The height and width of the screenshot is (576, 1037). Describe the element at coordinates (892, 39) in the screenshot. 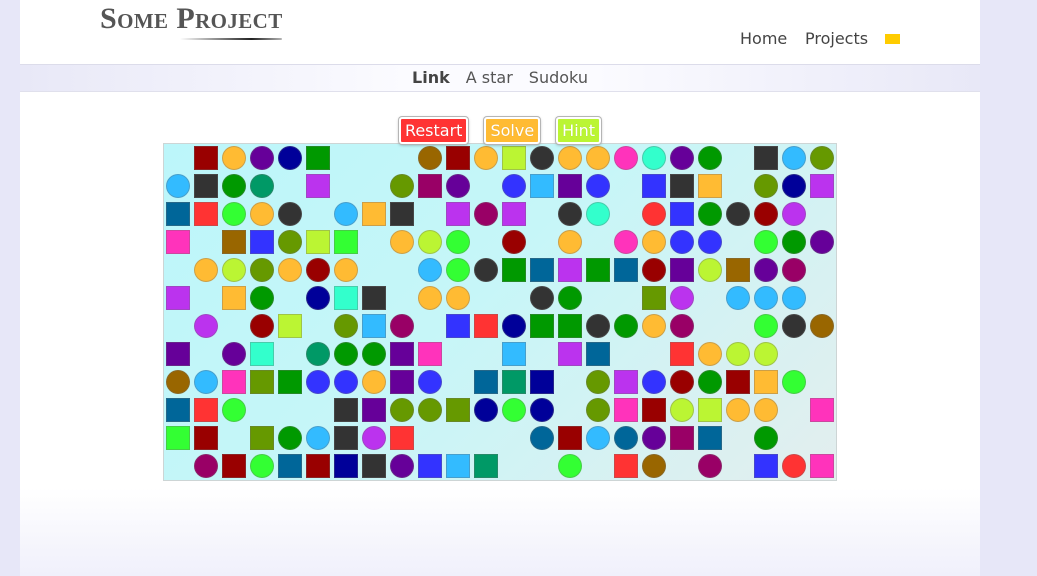

I see `color-swatch-icon` at that location.